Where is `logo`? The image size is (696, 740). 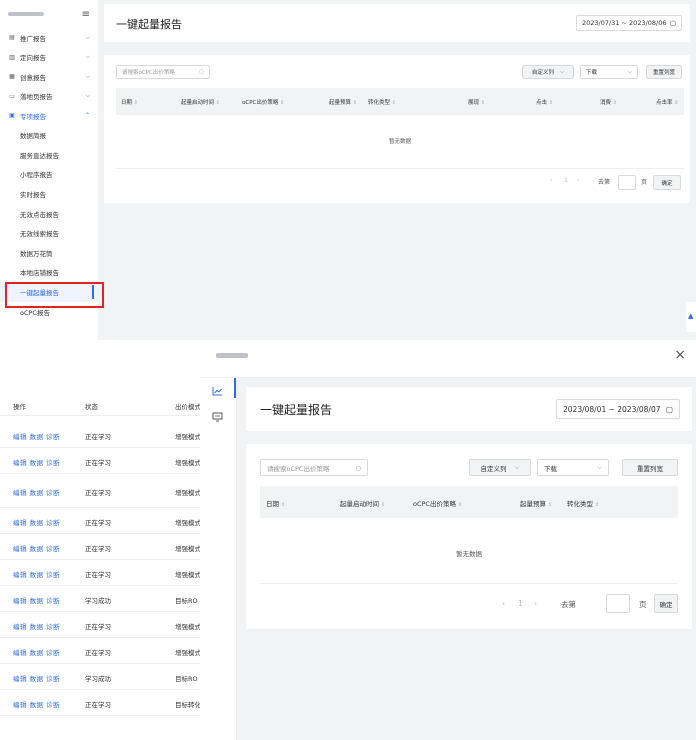
logo is located at coordinates (232, 355).